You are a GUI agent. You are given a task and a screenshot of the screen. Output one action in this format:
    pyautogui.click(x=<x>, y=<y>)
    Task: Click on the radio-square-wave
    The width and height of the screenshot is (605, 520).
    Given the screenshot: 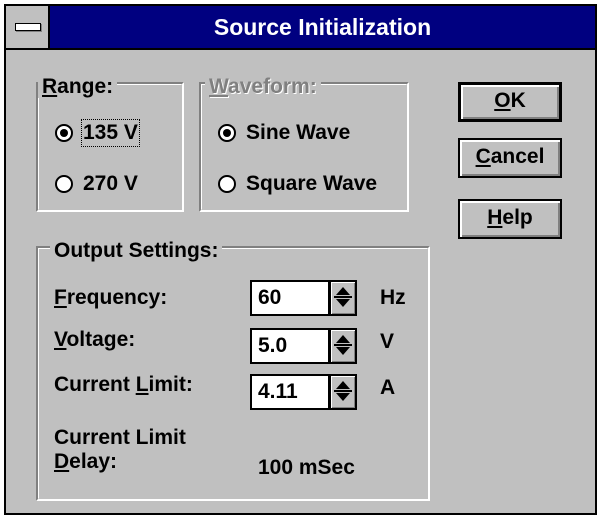 What is the action you would take?
    pyautogui.click(x=227, y=184)
    